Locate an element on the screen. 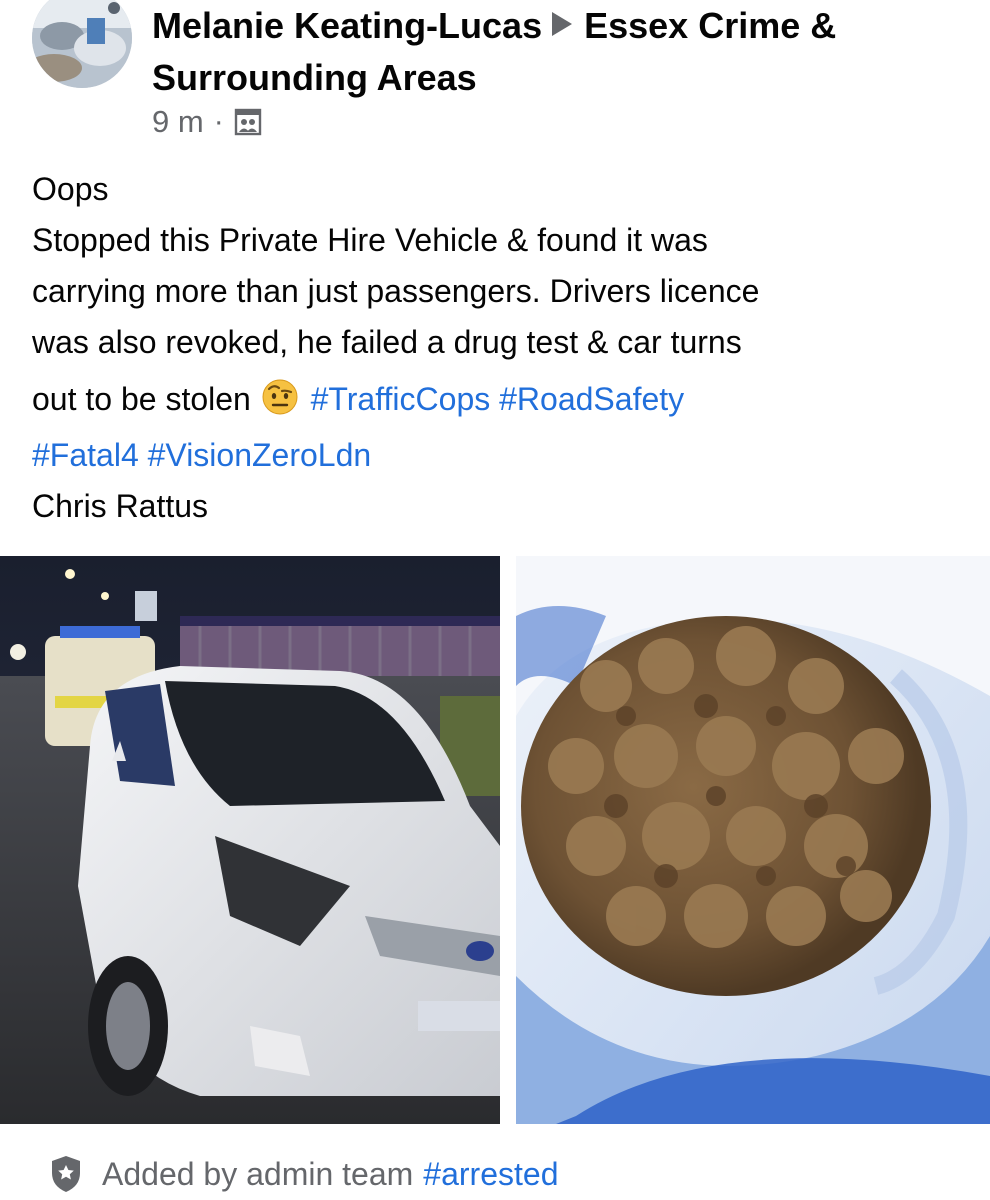 This screenshot has height=1200, width=990. avatar-image is located at coordinates (82, 44).